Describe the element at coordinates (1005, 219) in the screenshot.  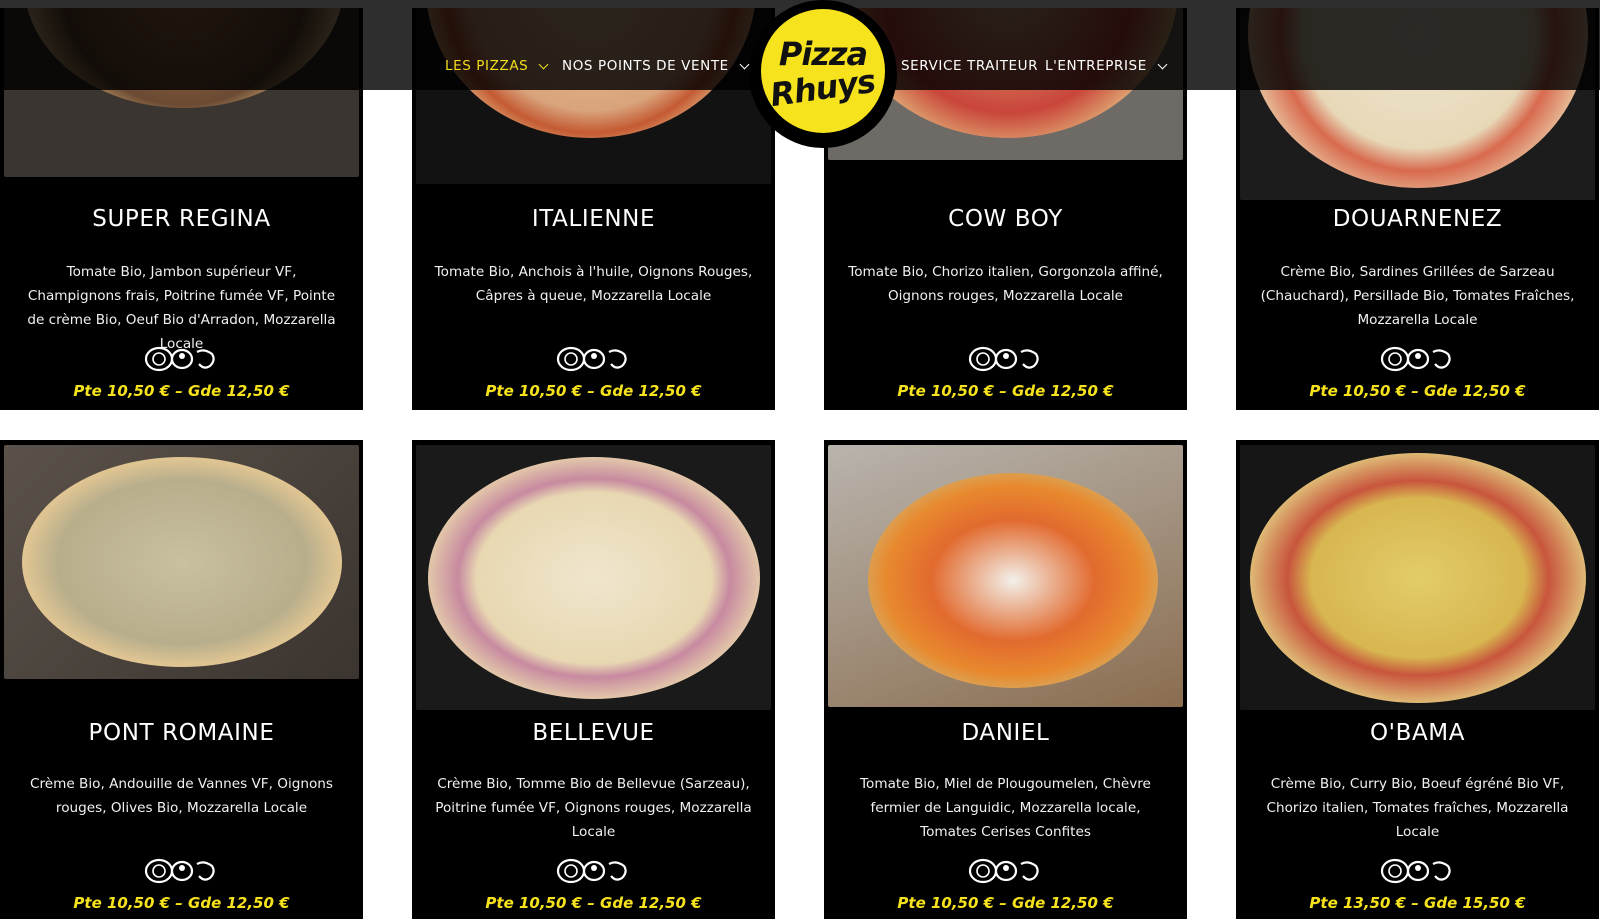
I see `pizza-name: COW BOY` at that location.